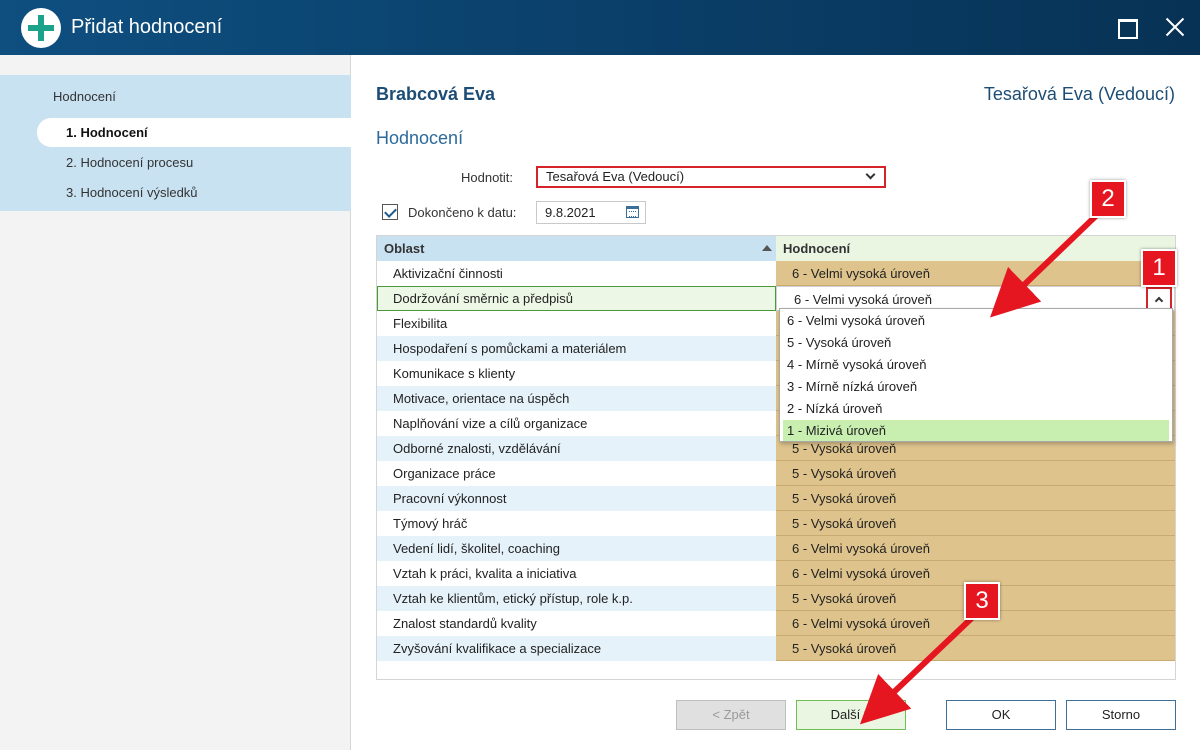 The image size is (1200, 750). What do you see at coordinates (576, 348) in the screenshot?
I see `area-cell: Hospodaření s pomůckami a materiálem` at bounding box center [576, 348].